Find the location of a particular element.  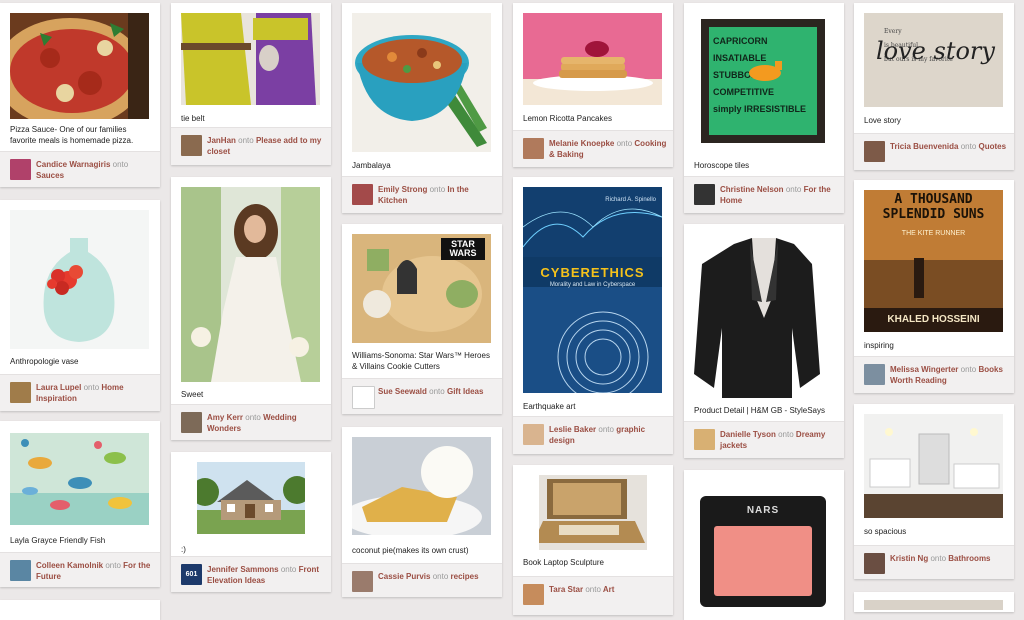

board-name: Bathrooms is located at coordinates (969, 558).